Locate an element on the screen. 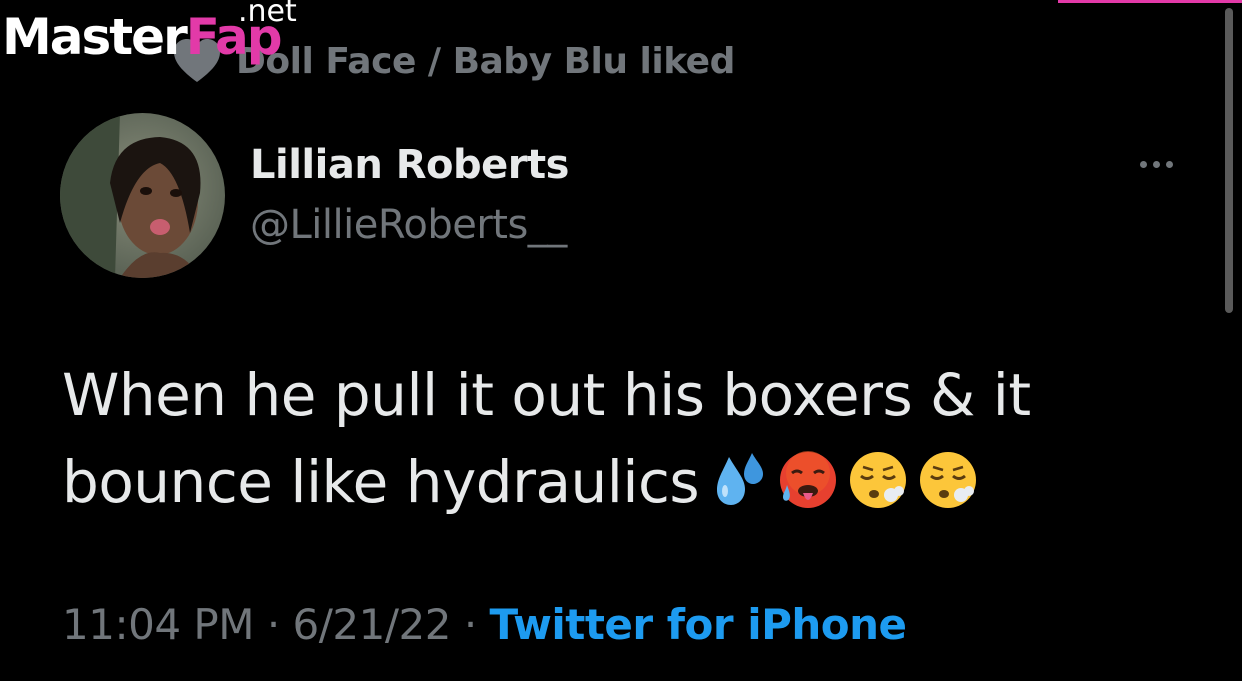 The image size is (1242, 681). hot-face-emoji is located at coordinates (808, 479).